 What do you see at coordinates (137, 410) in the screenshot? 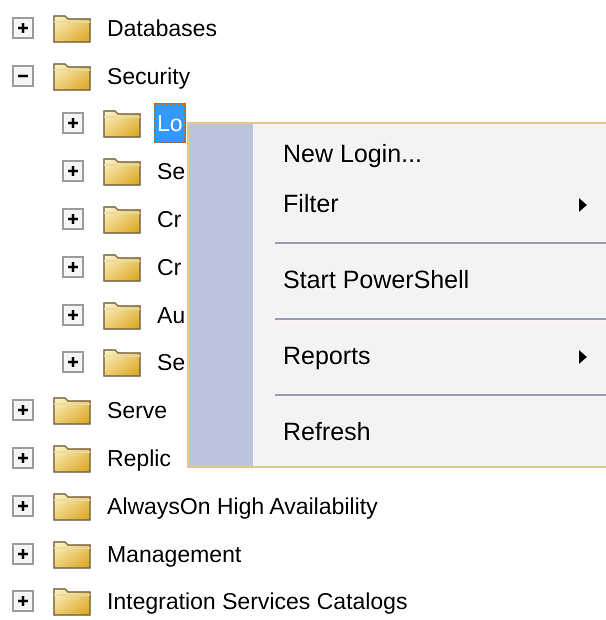
I see `tree-item: Serve` at bounding box center [137, 410].